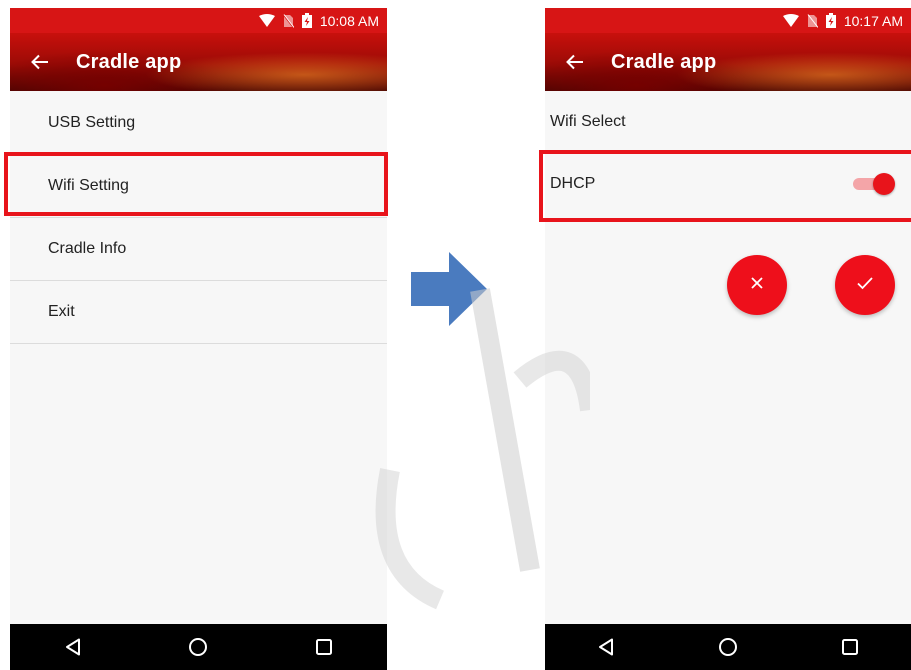 The width and height of the screenshot is (911, 670). I want to click on wifi-select-label: Wifi Select, so click(588, 121).